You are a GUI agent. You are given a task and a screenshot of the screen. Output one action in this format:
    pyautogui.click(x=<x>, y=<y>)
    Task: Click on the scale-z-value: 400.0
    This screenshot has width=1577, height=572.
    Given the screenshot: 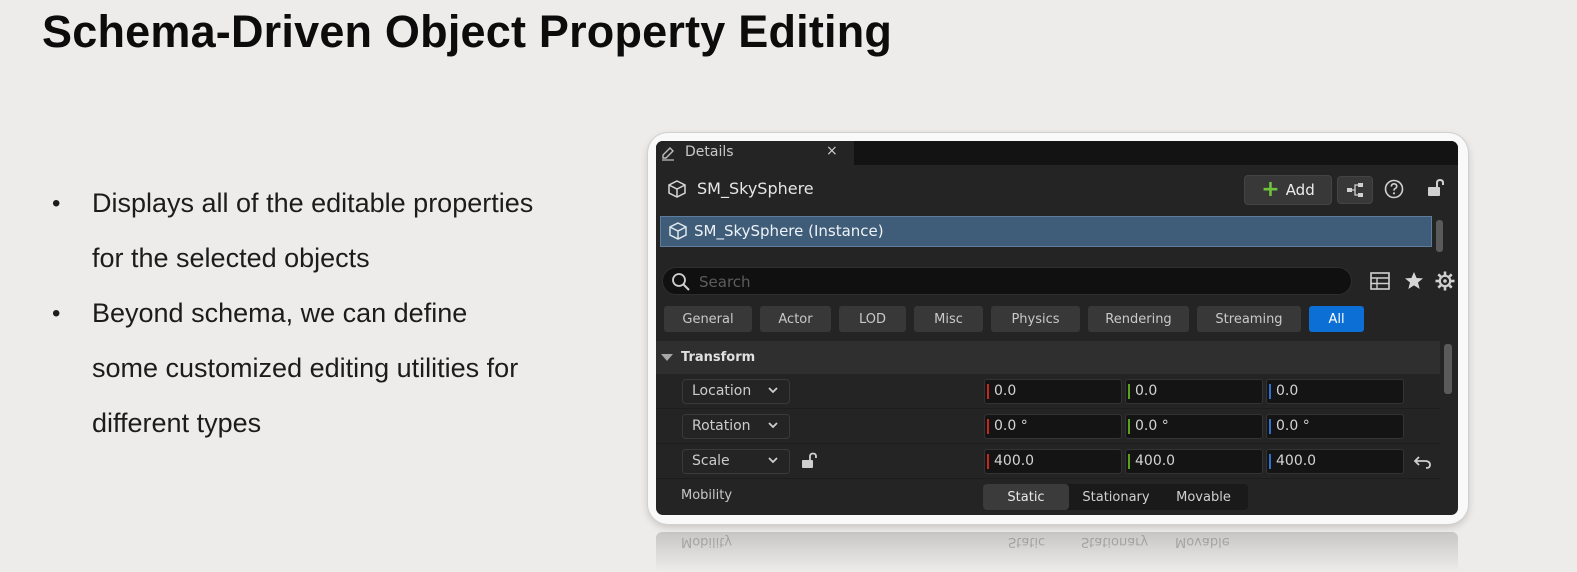 What is the action you would take?
    pyautogui.click(x=1296, y=461)
    